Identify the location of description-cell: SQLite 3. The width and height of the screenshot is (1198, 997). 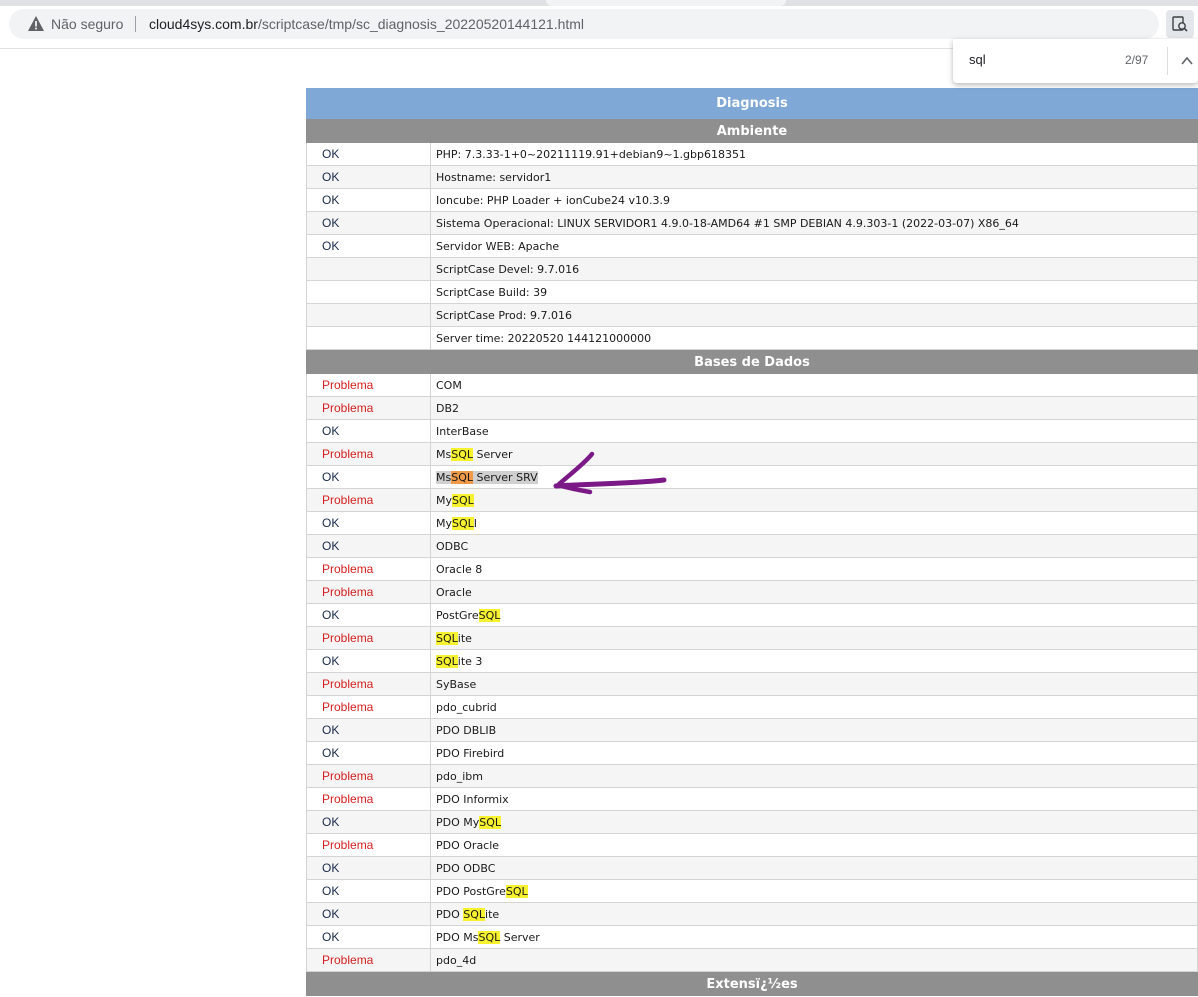
(814, 661).